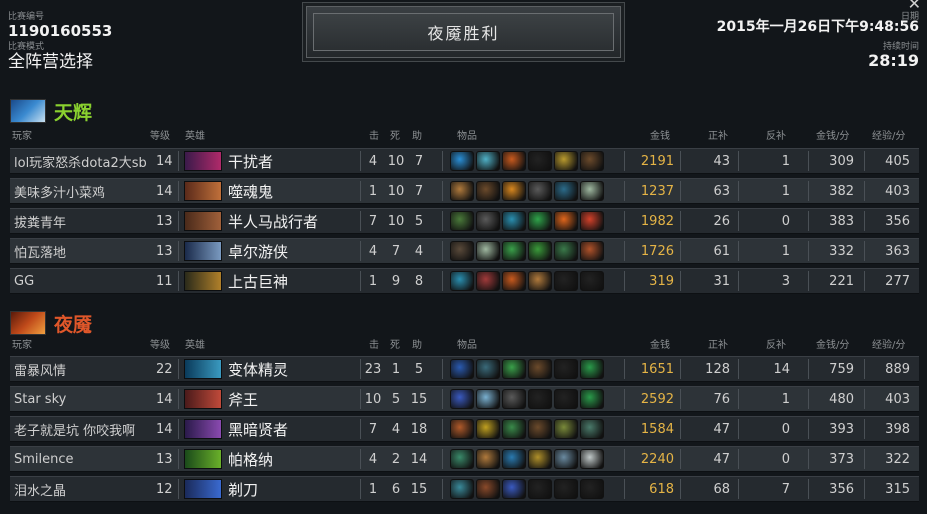 Image resolution: width=927 pixels, height=514 pixels. Describe the element at coordinates (785, 191) in the screenshot. I see `denies: 1` at that location.